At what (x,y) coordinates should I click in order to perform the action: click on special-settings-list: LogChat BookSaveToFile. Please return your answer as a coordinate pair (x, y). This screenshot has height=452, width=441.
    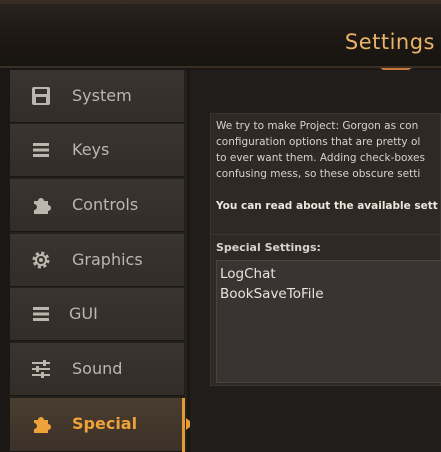
    Looking at the image, I should click on (328, 321).